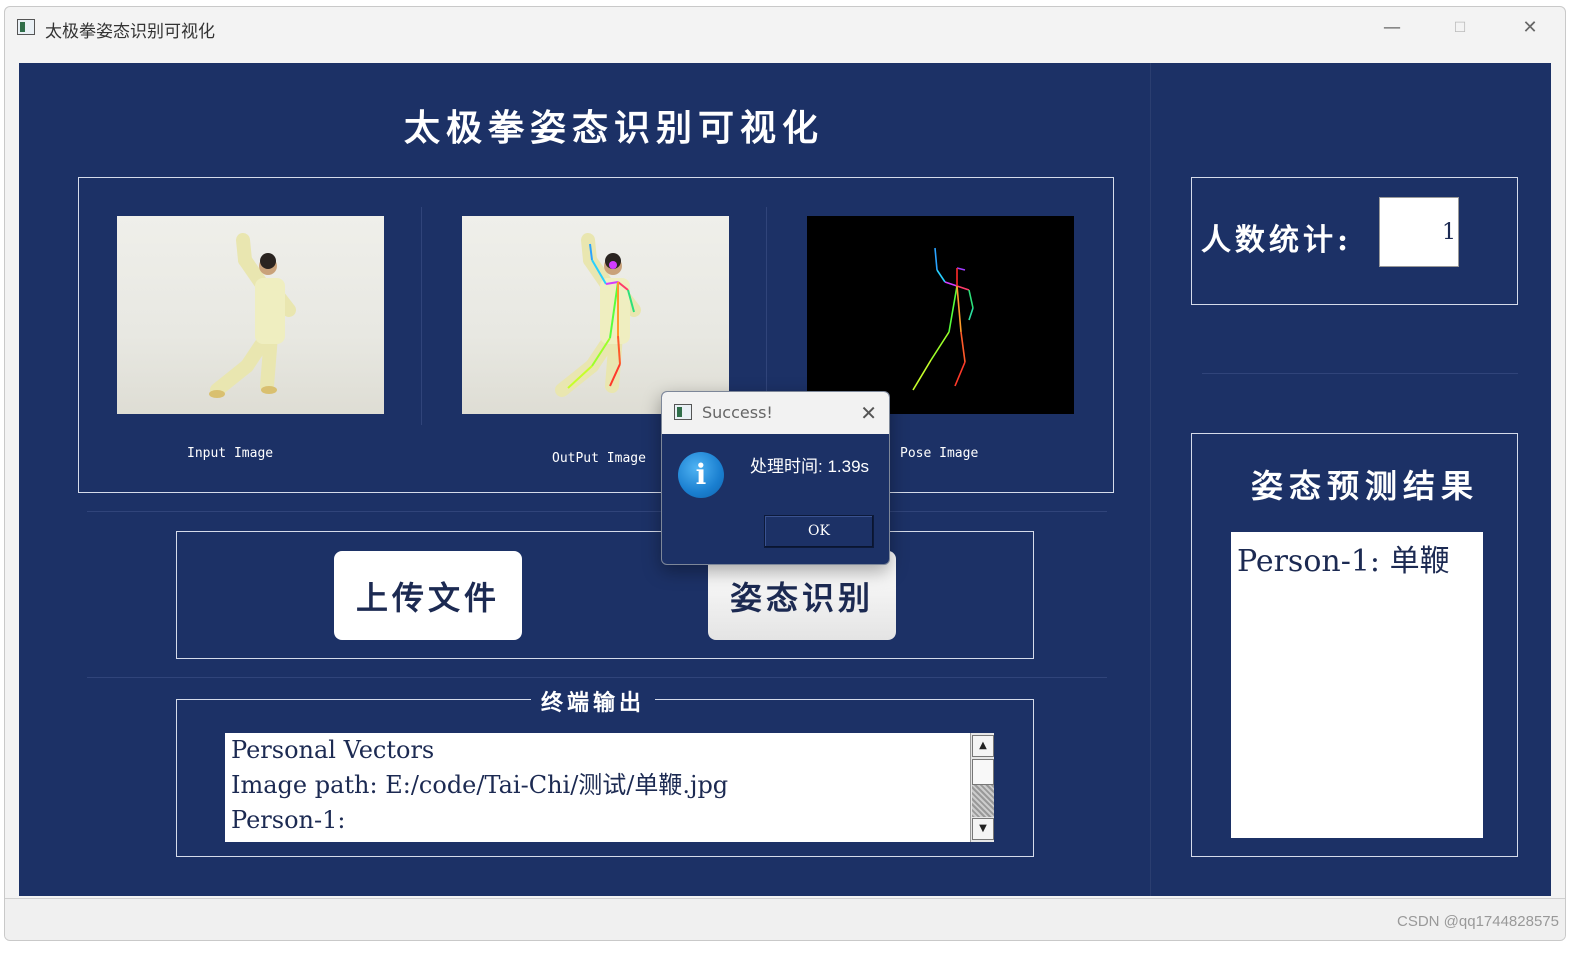 The image size is (1591, 955). I want to click on pose-image-caption: Pose Image, so click(939, 453).